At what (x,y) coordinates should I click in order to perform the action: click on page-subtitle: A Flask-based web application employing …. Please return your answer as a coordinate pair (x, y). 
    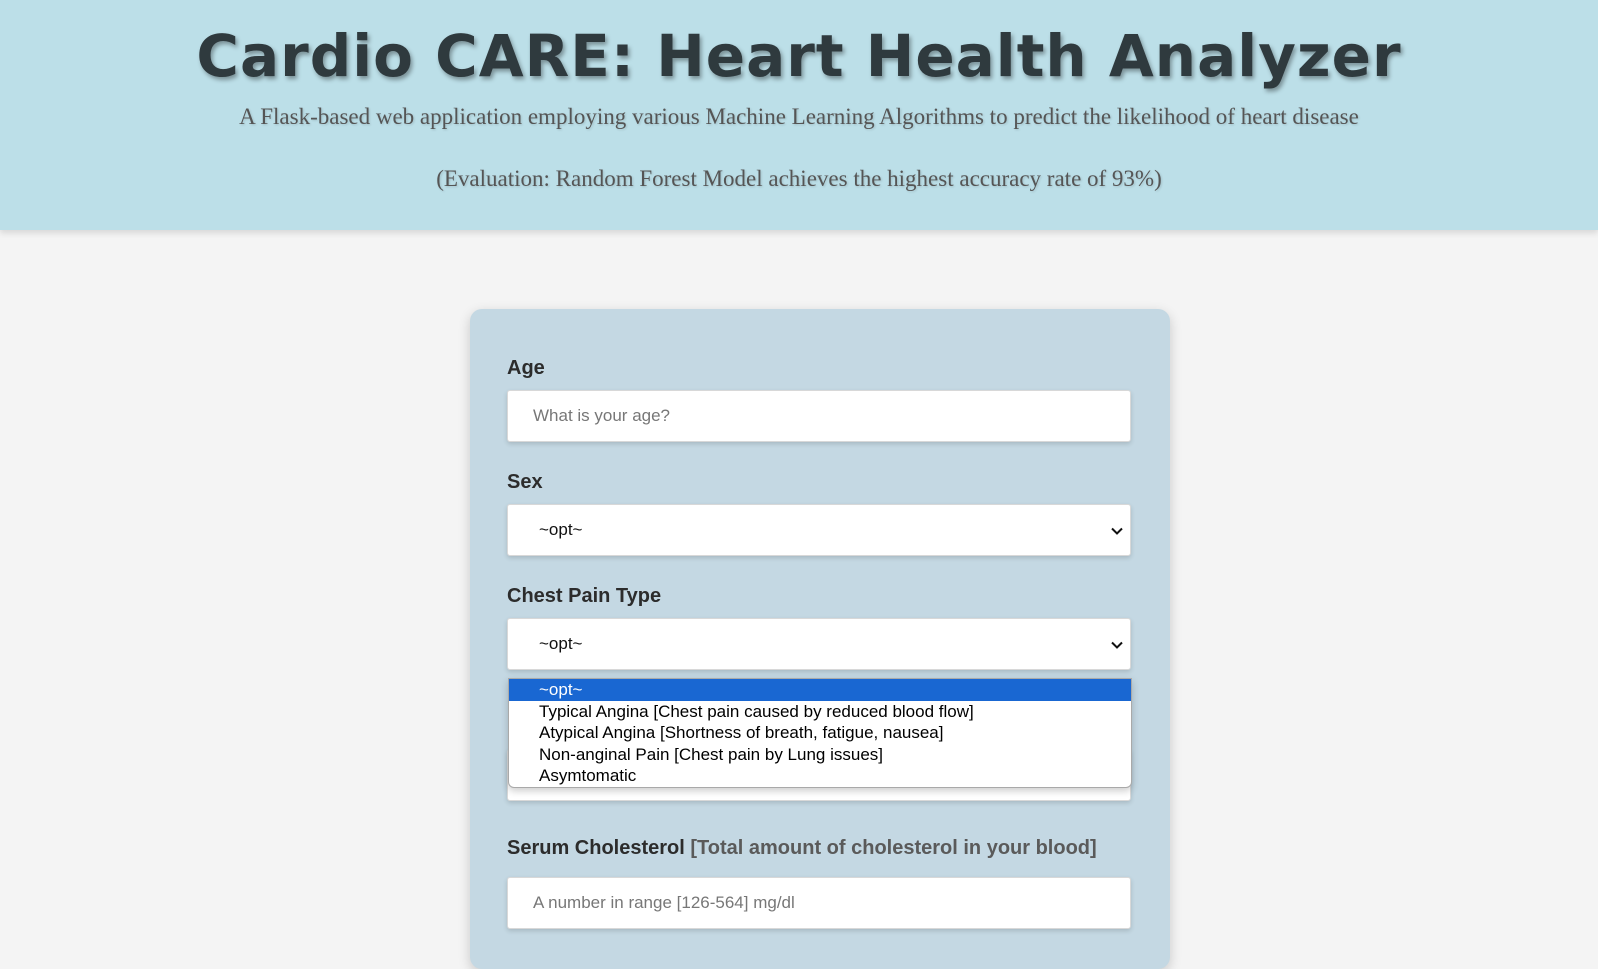
    Looking at the image, I should click on (799, 116).